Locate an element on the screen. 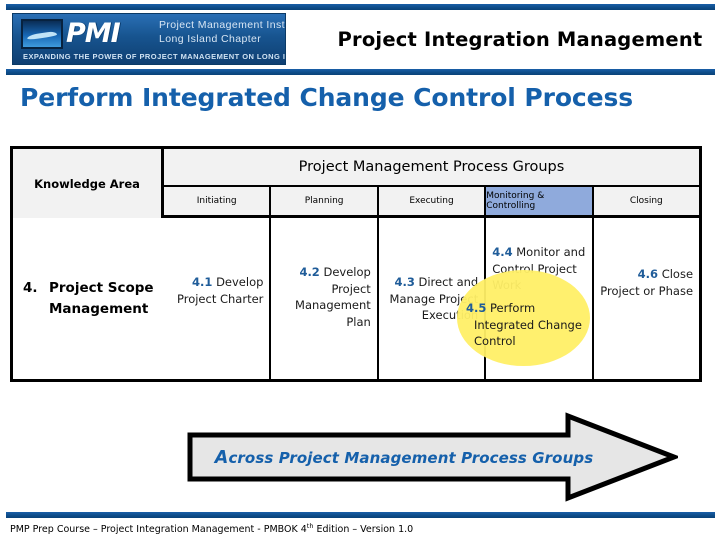  knowledge-area-row-cell: 4. Project Scope Management is located at coordinates (88, 298).